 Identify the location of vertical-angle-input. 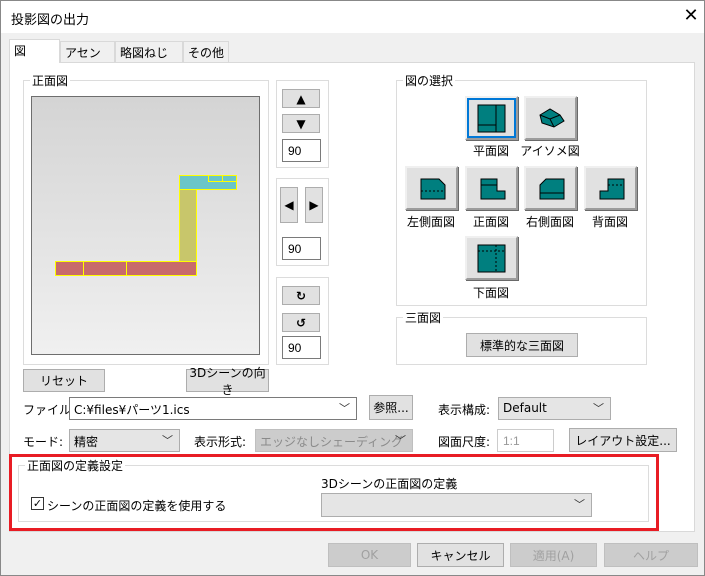
(301, 150).